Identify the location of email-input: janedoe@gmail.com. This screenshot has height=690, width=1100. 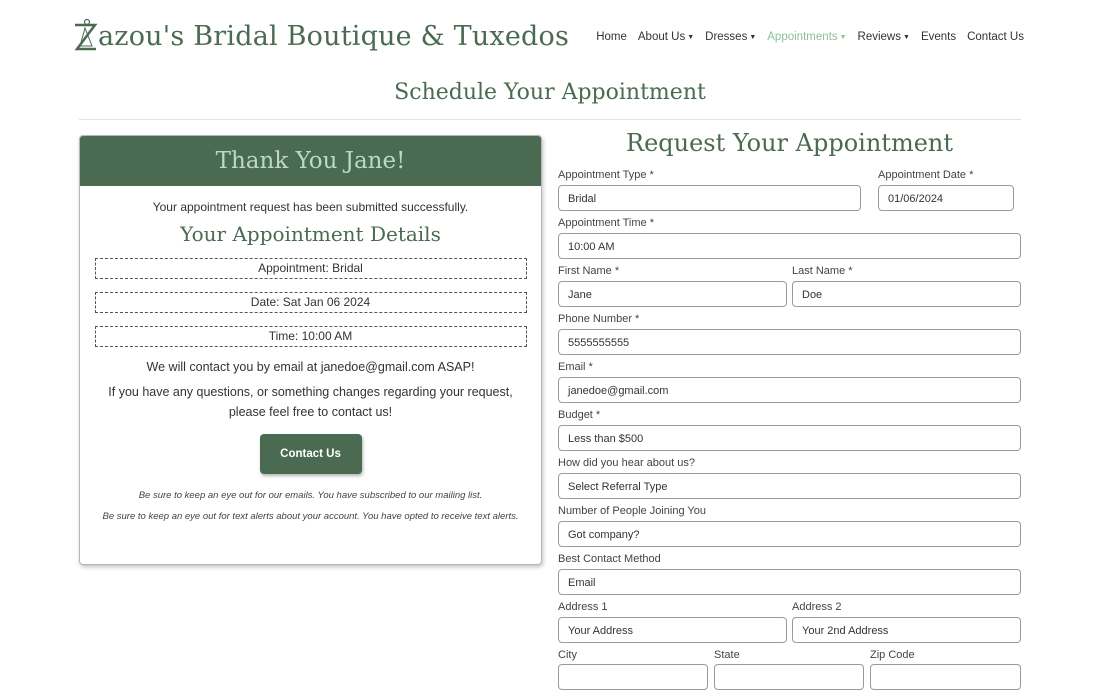
(789, 390).